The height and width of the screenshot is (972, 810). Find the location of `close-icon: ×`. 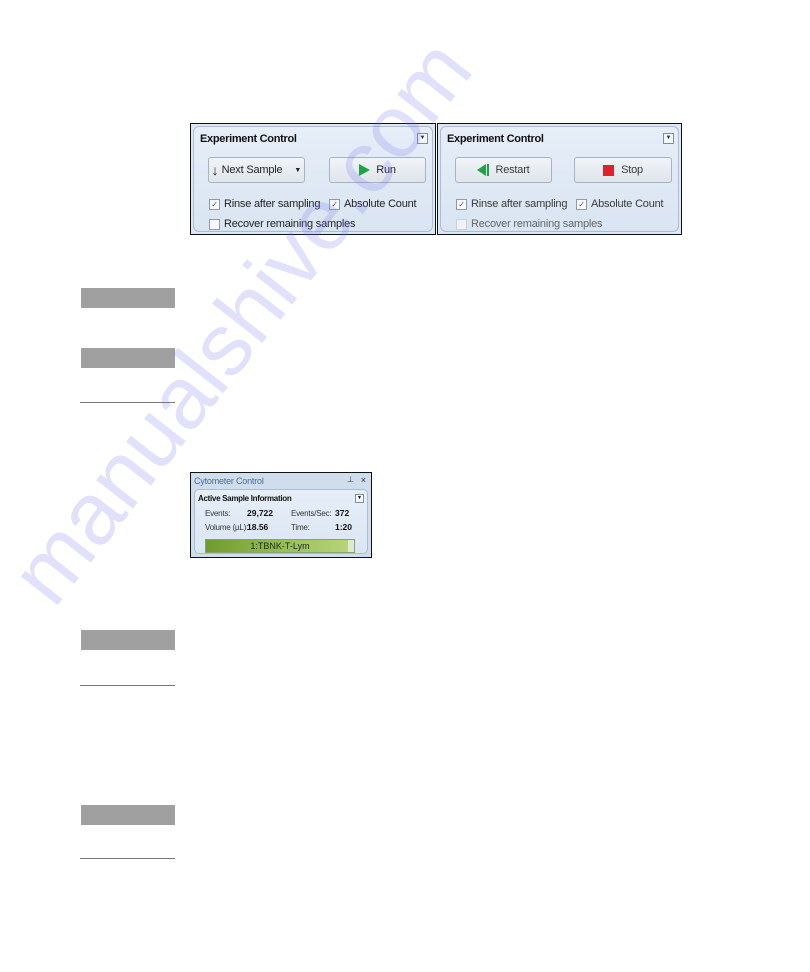

close-icon: × is located at coordinates (363, 480).